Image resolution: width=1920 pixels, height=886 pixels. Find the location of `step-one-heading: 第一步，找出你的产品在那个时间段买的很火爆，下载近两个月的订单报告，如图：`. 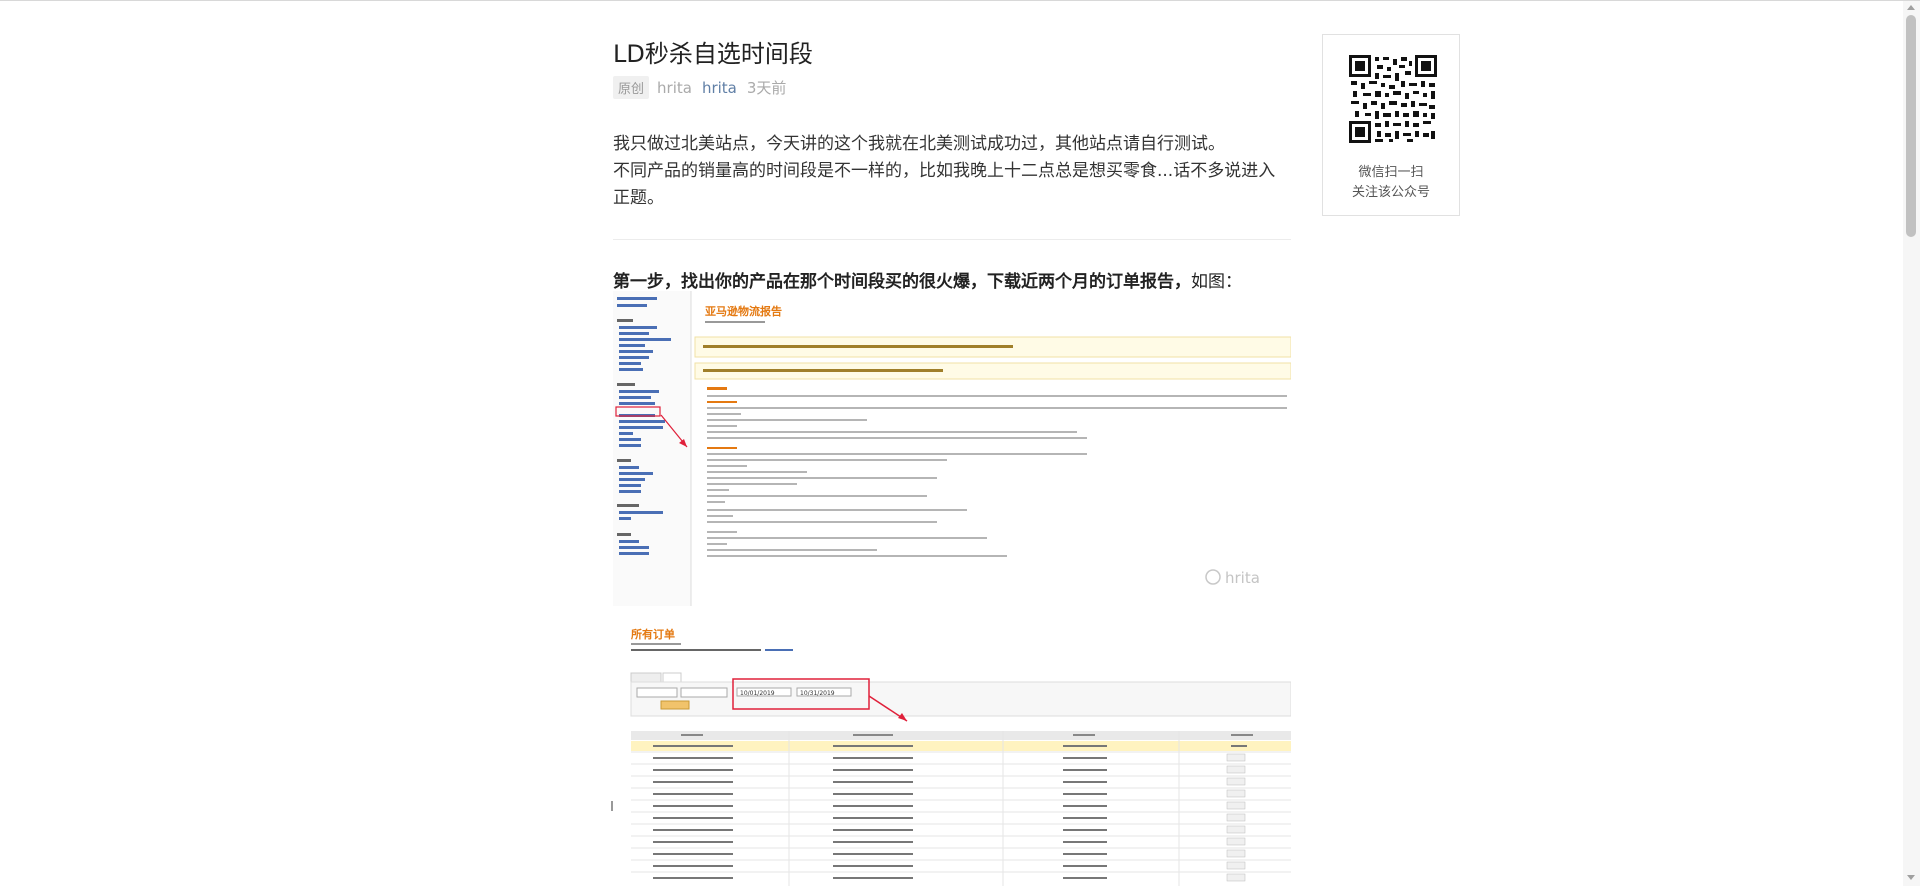

step-one-heading: 第一步，找出你的产品在那个时间段买的很火爆，下载近两个月的订单报告，如图： is located at coordinates (927, 279).